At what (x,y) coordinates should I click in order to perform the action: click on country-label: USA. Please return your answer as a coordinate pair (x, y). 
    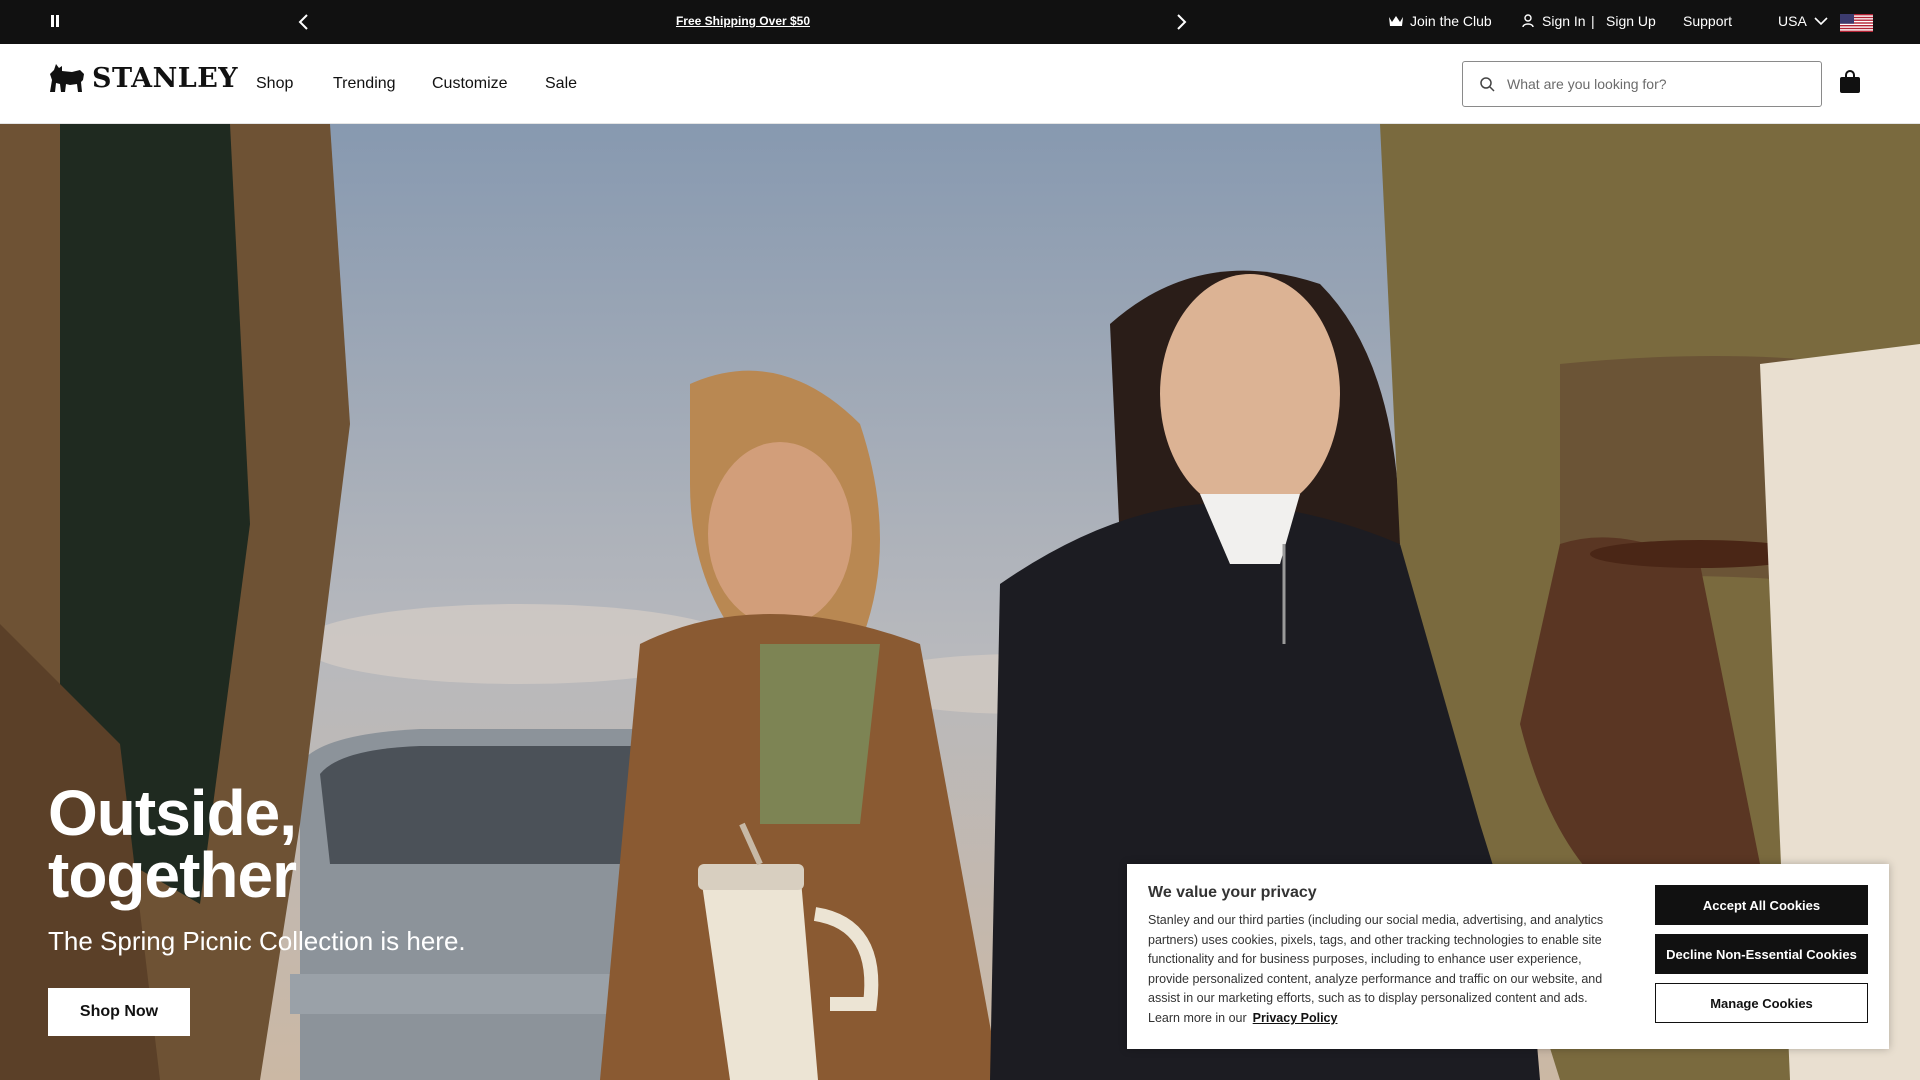
    Looking at the image, I should click on (1792, 21).